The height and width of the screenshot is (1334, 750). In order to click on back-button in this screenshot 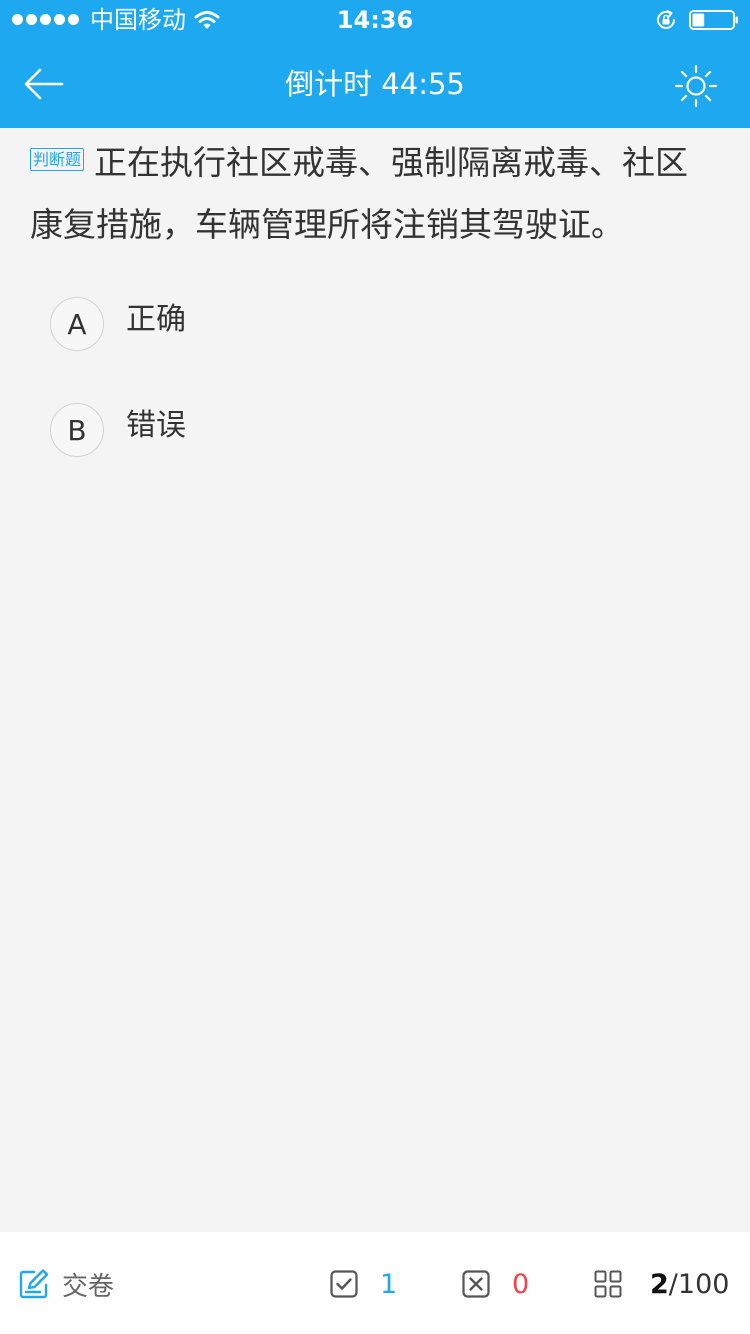, I will do `click(44, 84)`.